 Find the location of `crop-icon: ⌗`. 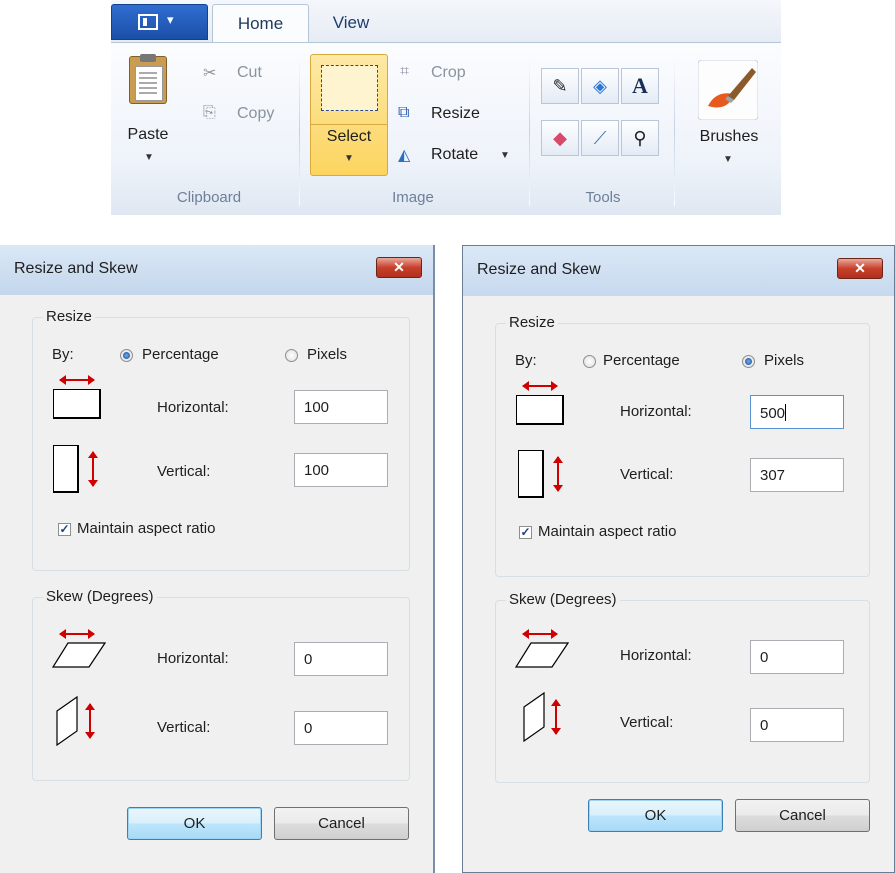

crop-icon: ⌗ is located at coordinates (405, 71).